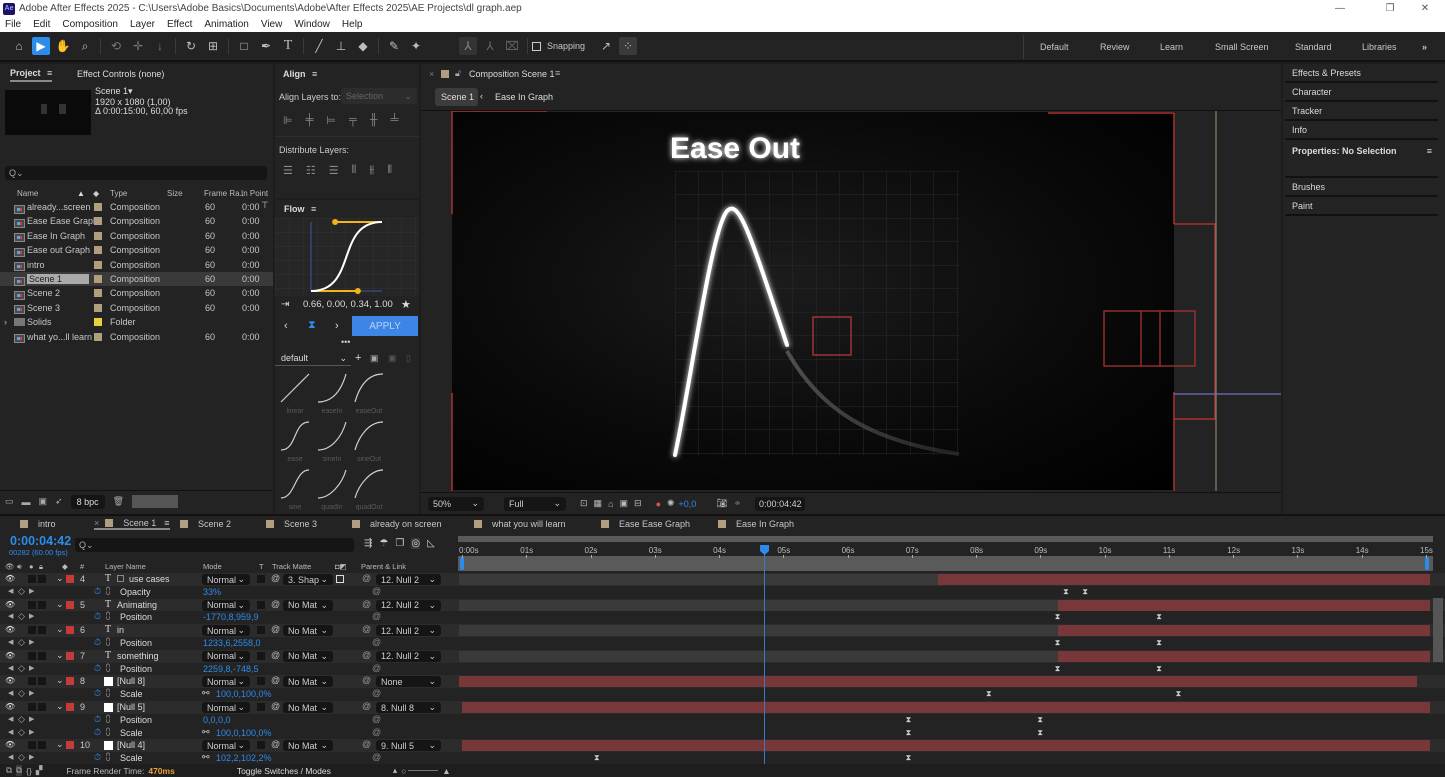 Image resolution: width=1445 pixels, height=777 pixels. Describe the element at coordinates (468, 46) in the screenshot. I see `local-axis-icon: ⅄` at that location.